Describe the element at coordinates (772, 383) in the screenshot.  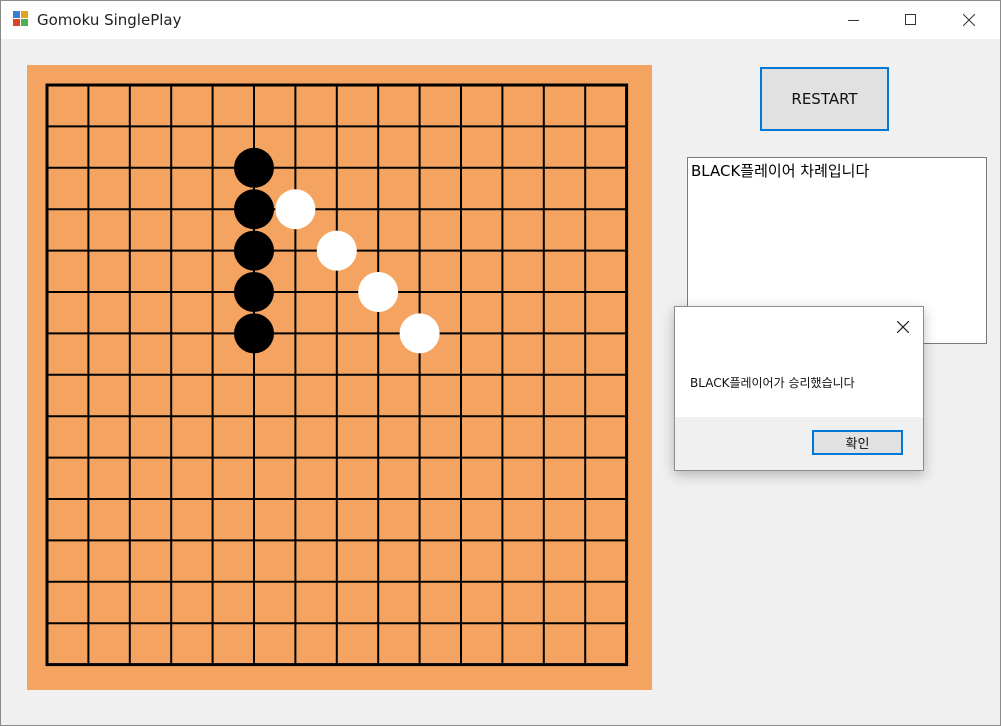
I see `dialog-message: BLACK플레이어가 승리했습니다` at that location.